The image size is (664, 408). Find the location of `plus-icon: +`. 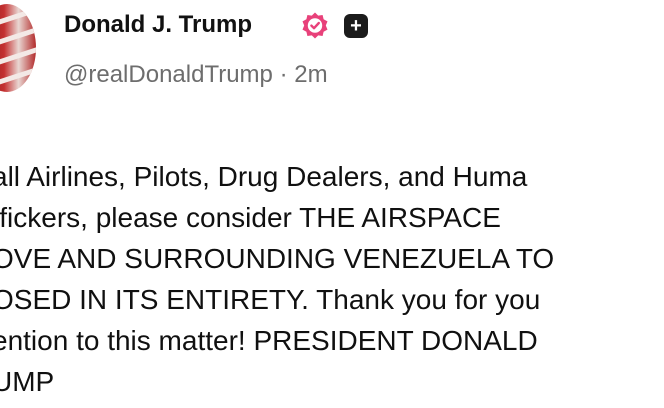

plus-icon: + is located at coordinates (356, 26).